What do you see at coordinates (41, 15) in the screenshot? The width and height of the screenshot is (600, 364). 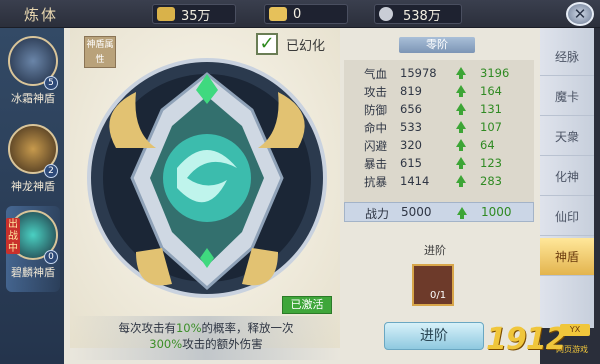 I see `page-title: 炼体` at bounding box center [41, 15].